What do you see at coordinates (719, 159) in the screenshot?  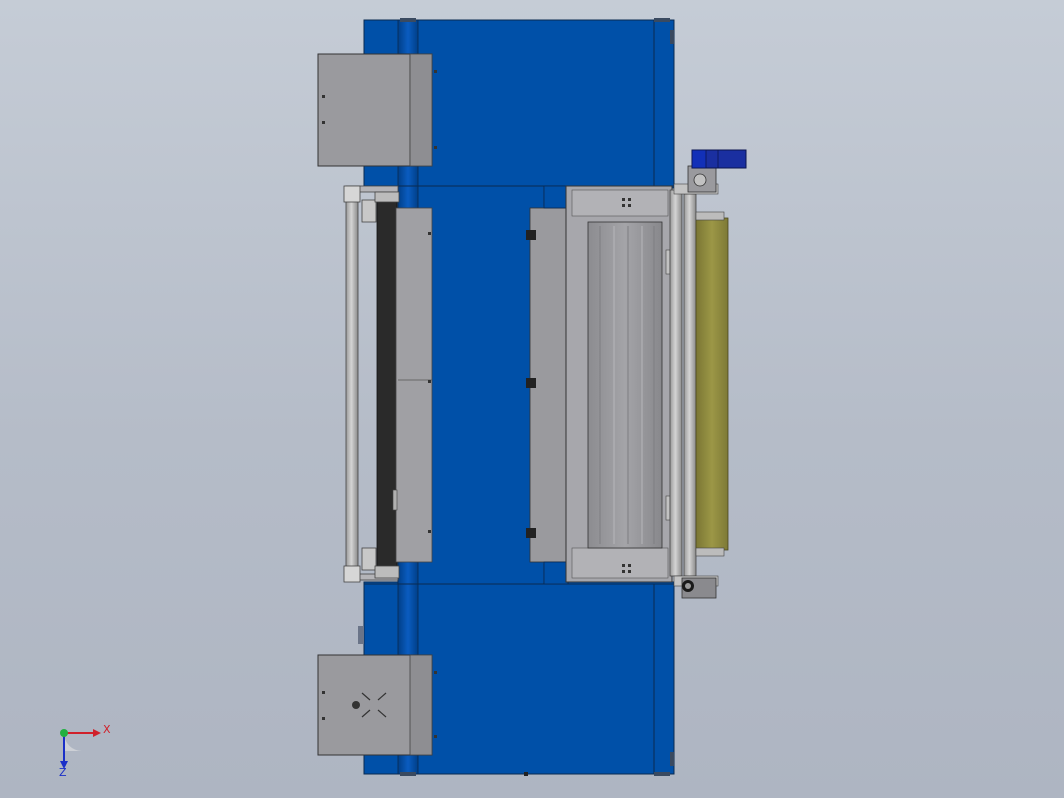 I see `drive-motor` at bounding box center [719, 159].